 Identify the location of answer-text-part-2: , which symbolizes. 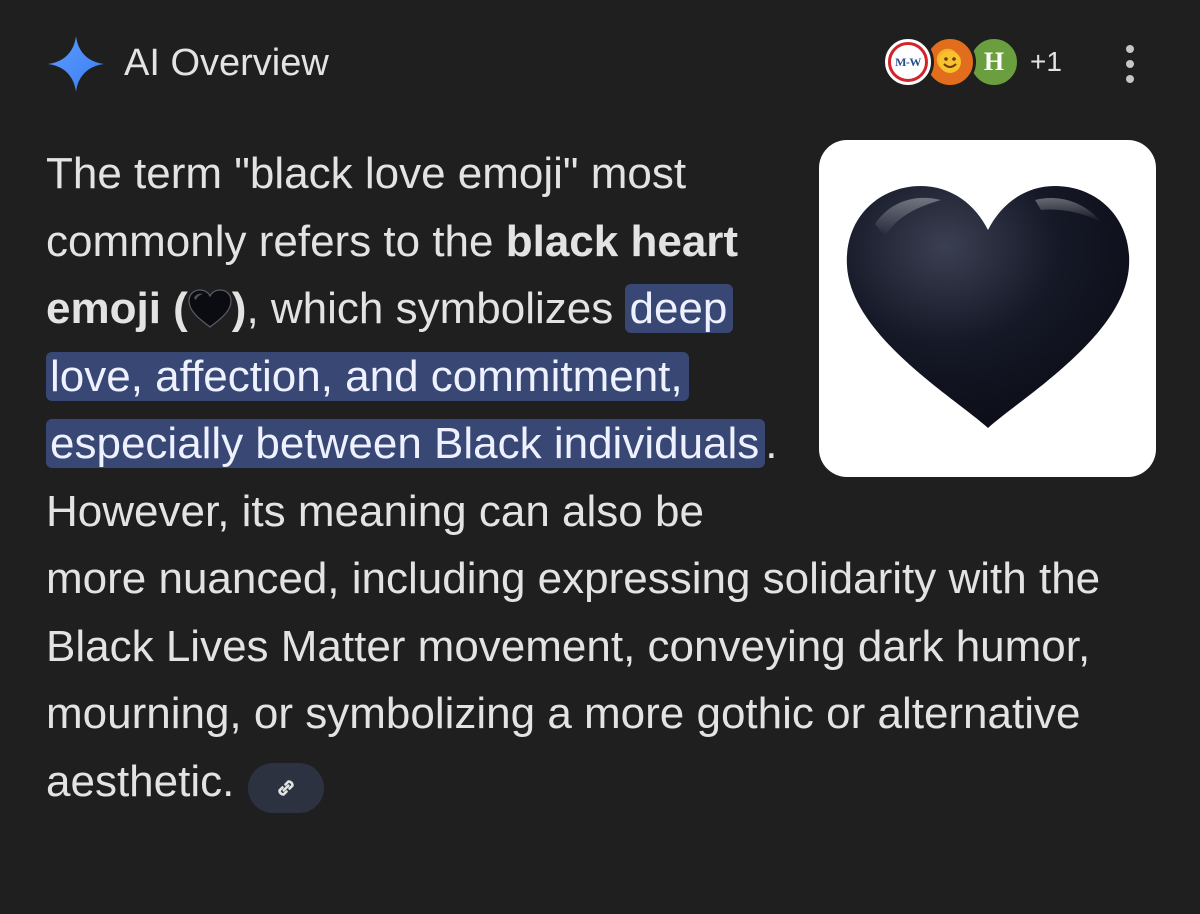
(436, 308).